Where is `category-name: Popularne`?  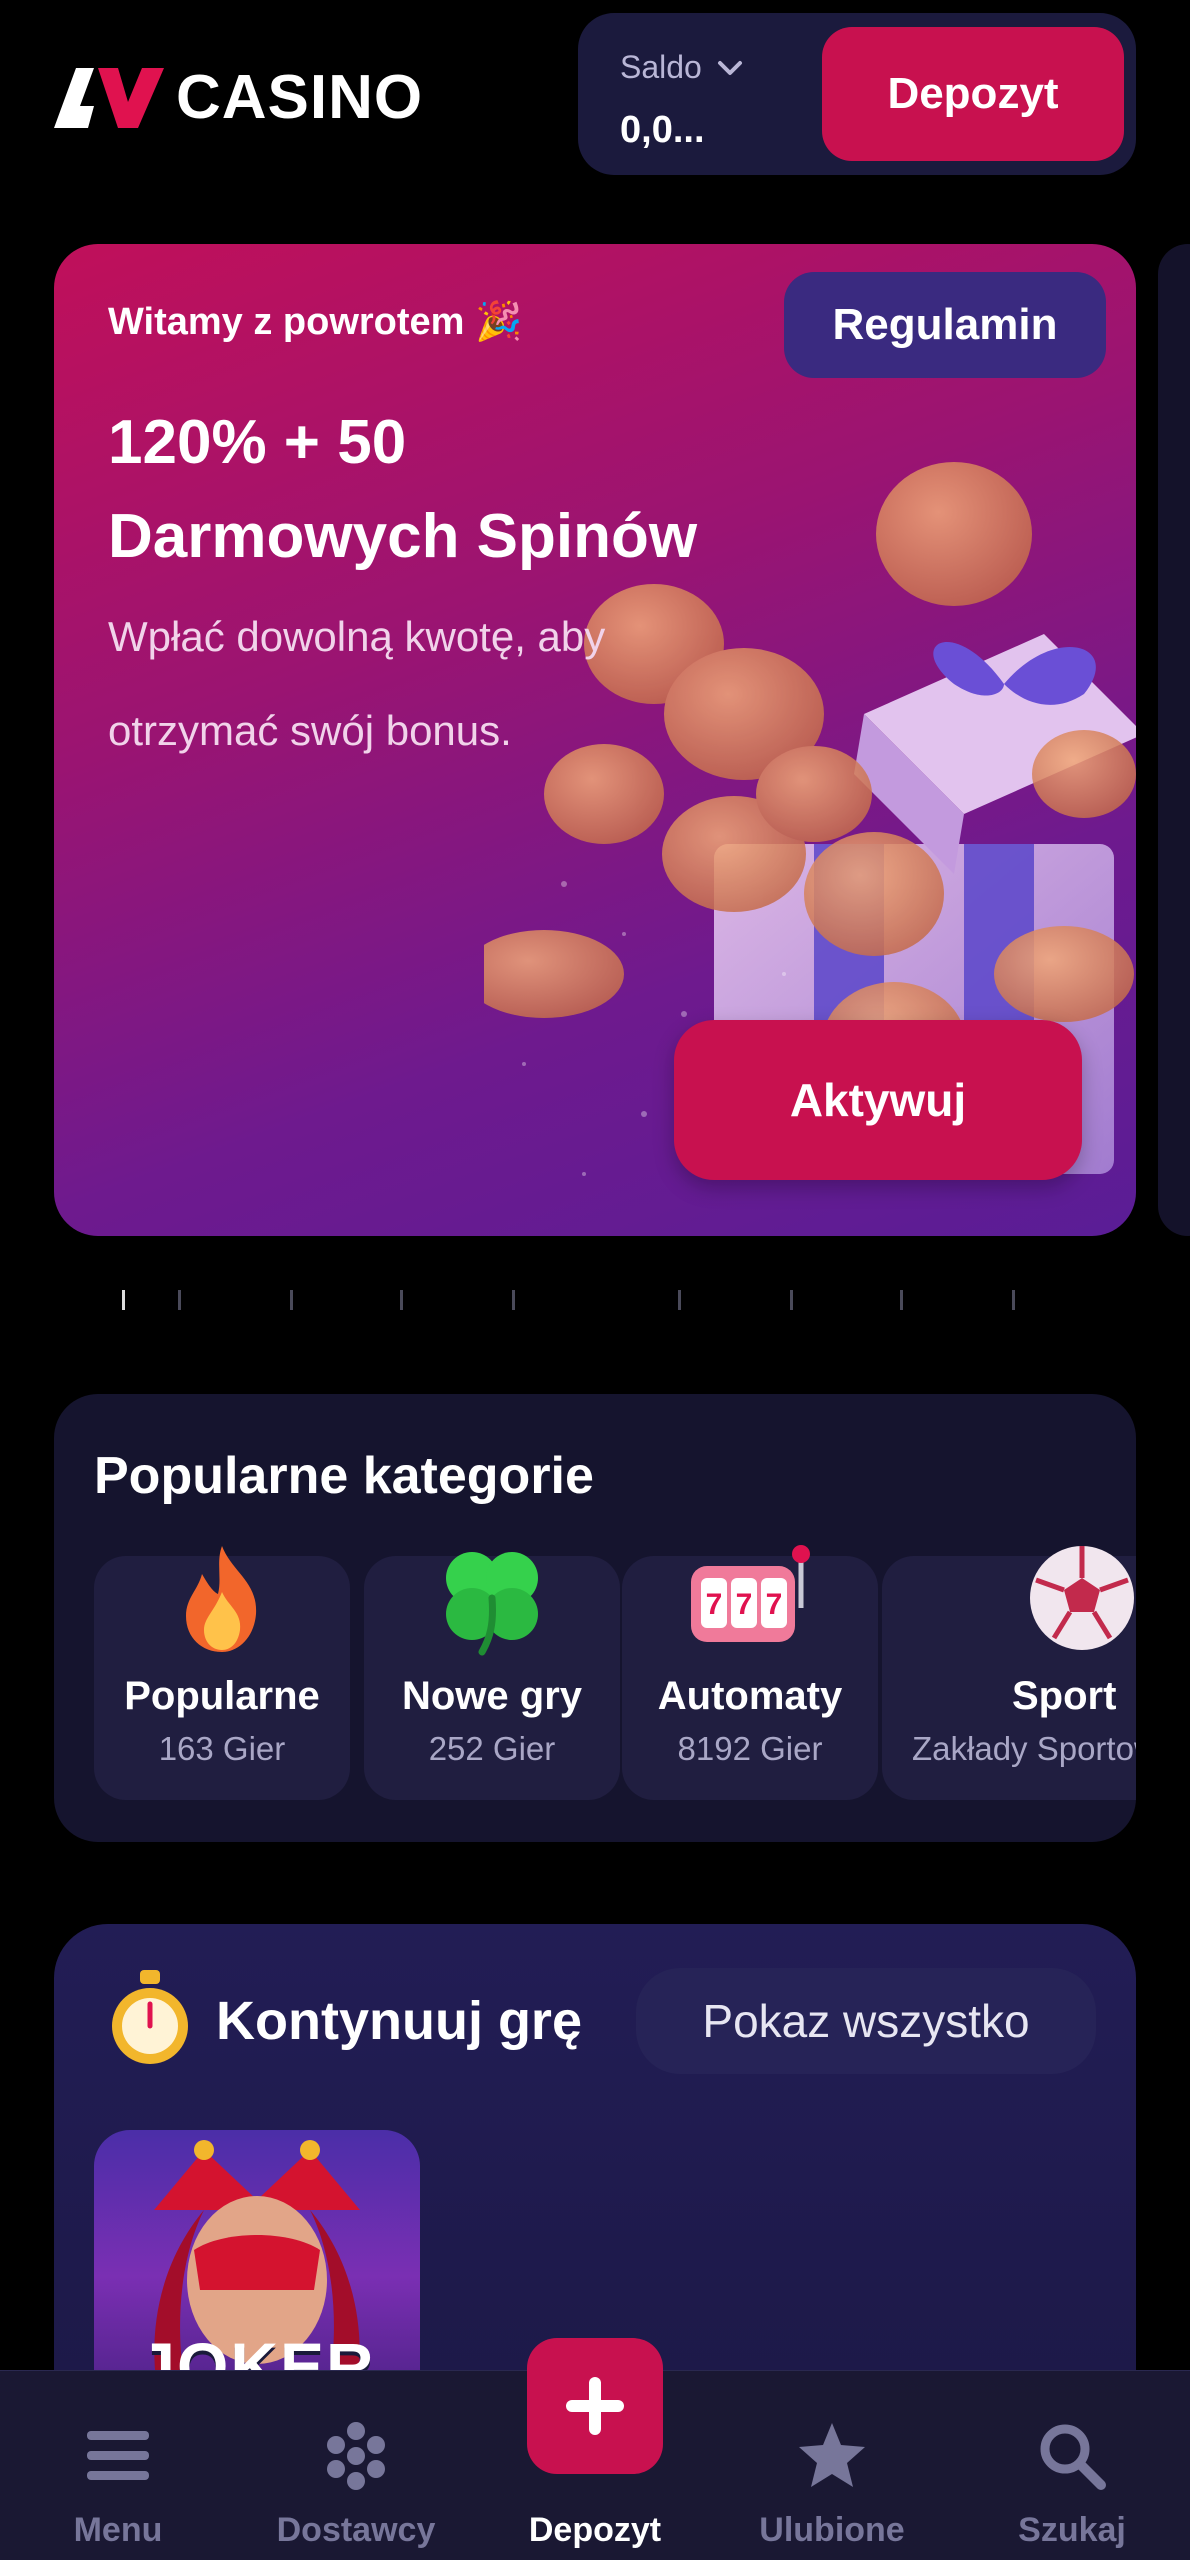 category-name: Popularne is located at coordinates (222, 1696).